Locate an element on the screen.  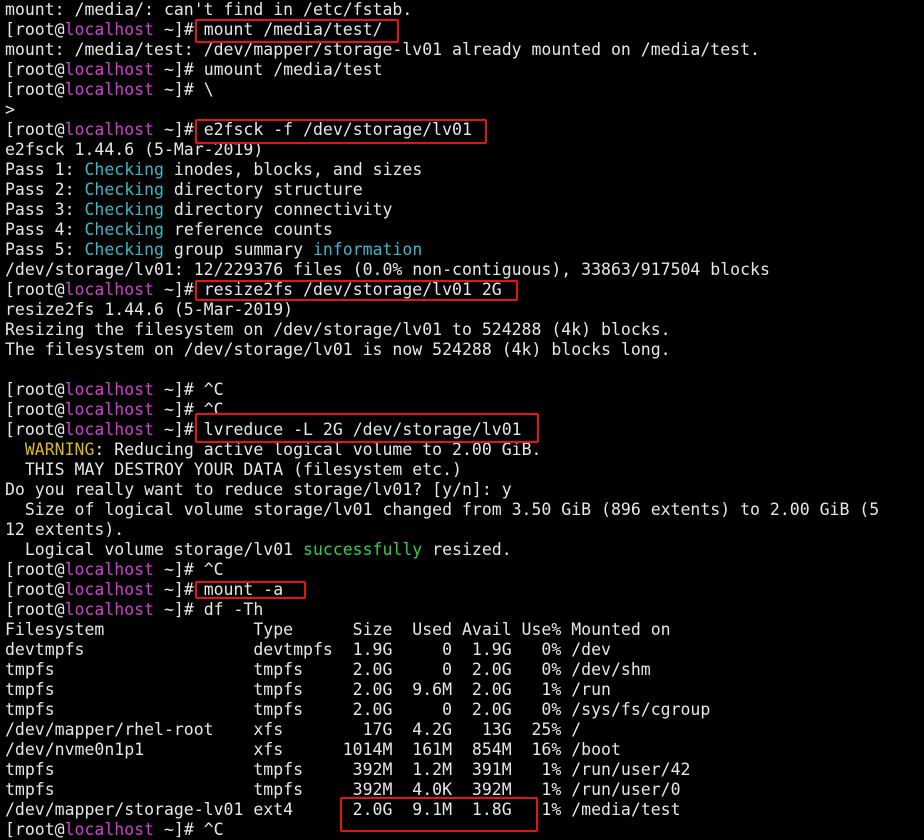
terminal-text: 12 extents). is located at coordinates (65, 529).